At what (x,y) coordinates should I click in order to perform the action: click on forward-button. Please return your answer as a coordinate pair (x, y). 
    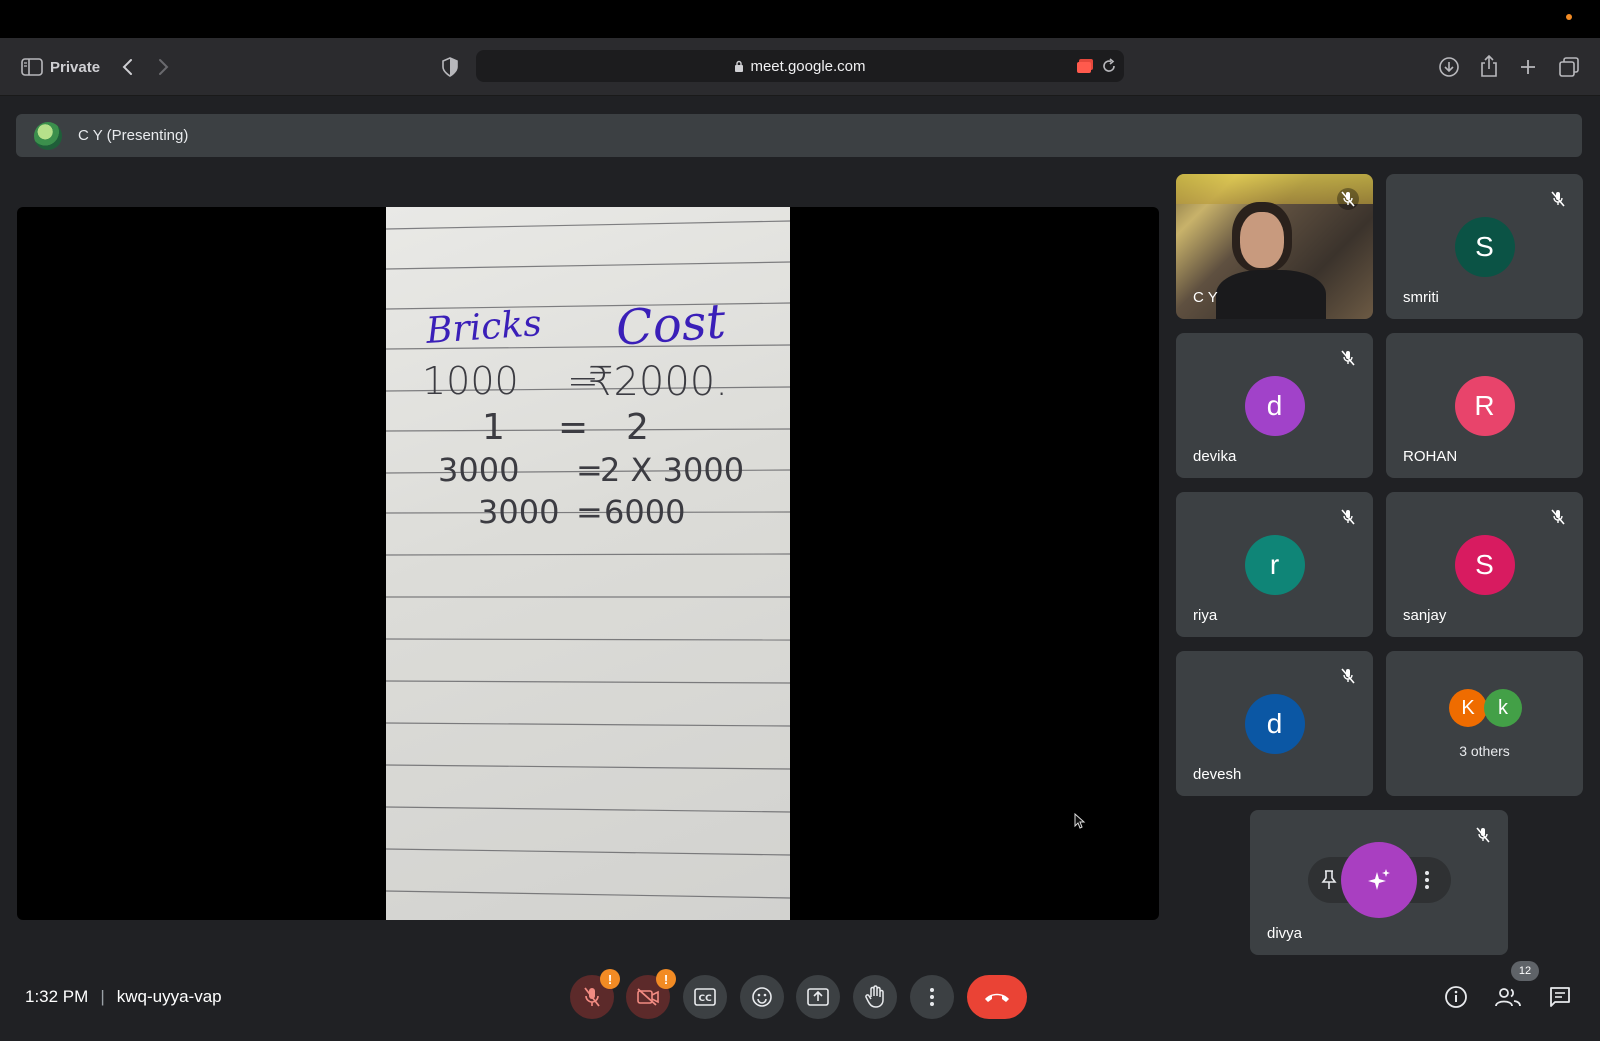
    Looking at the image, I should click on (164, 67).